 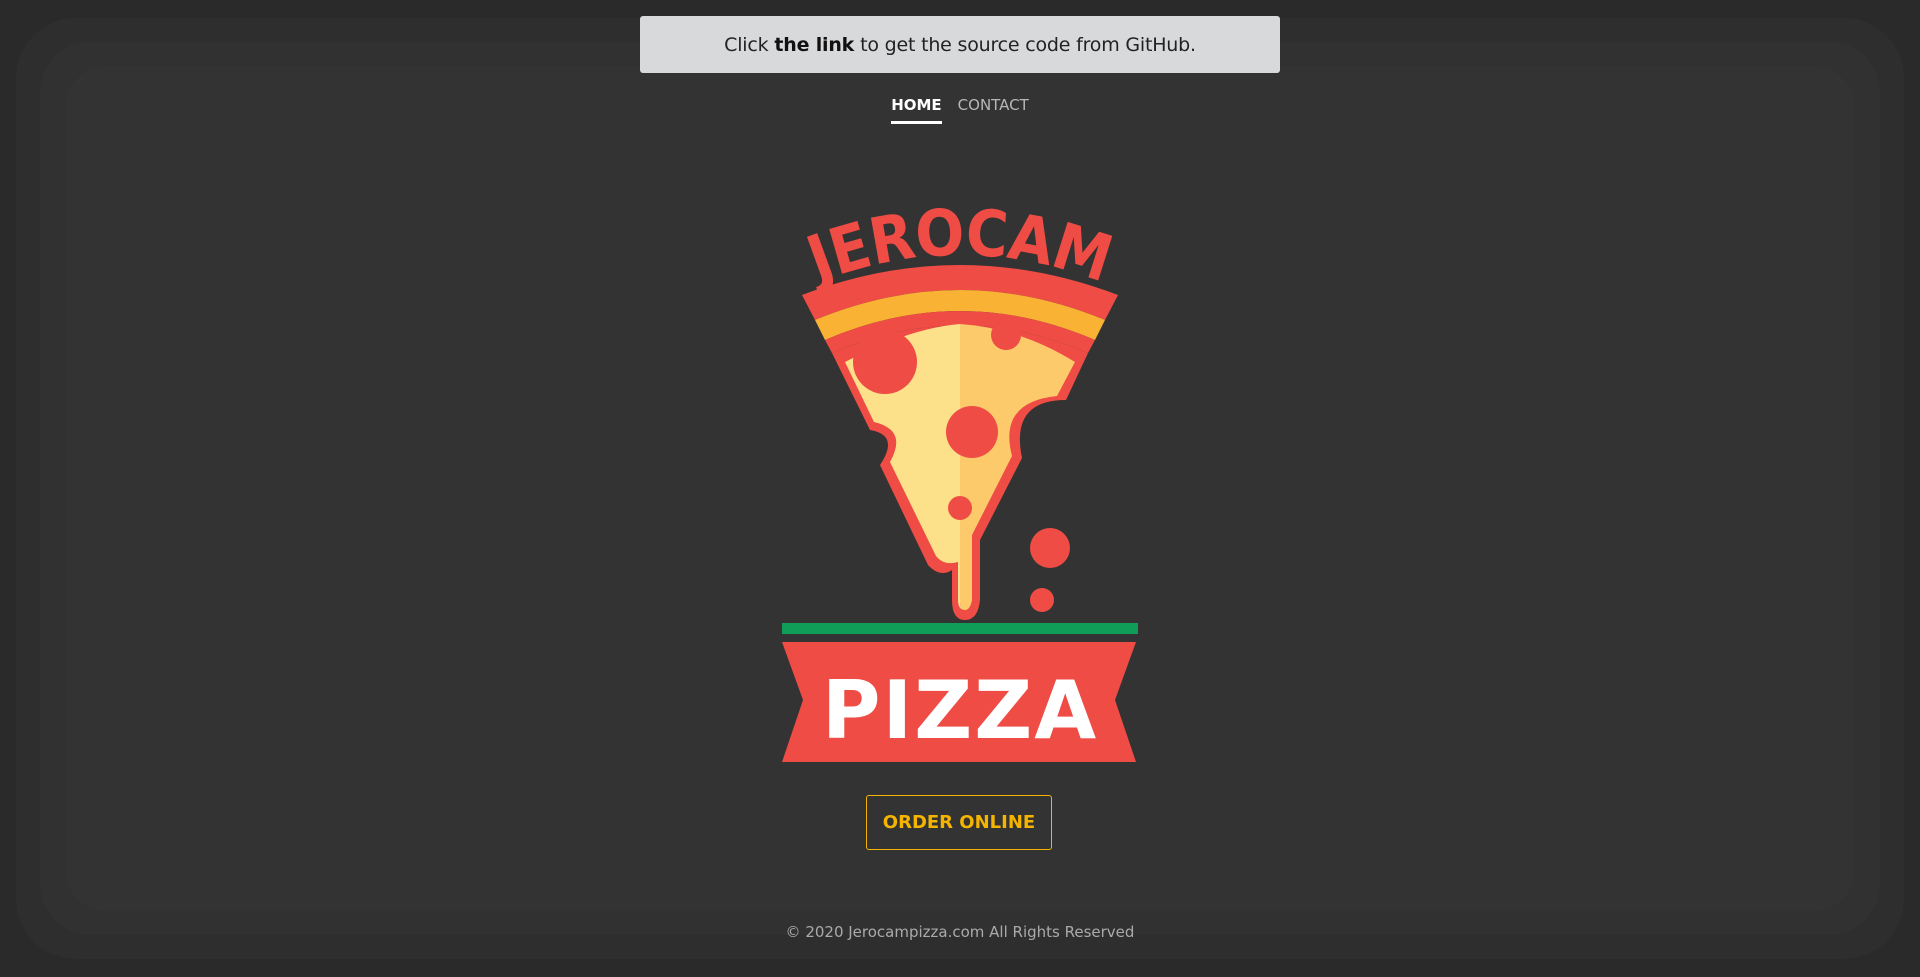 I want to click on logo-bottom-text: PIZZA, so click(x=960, y=710).